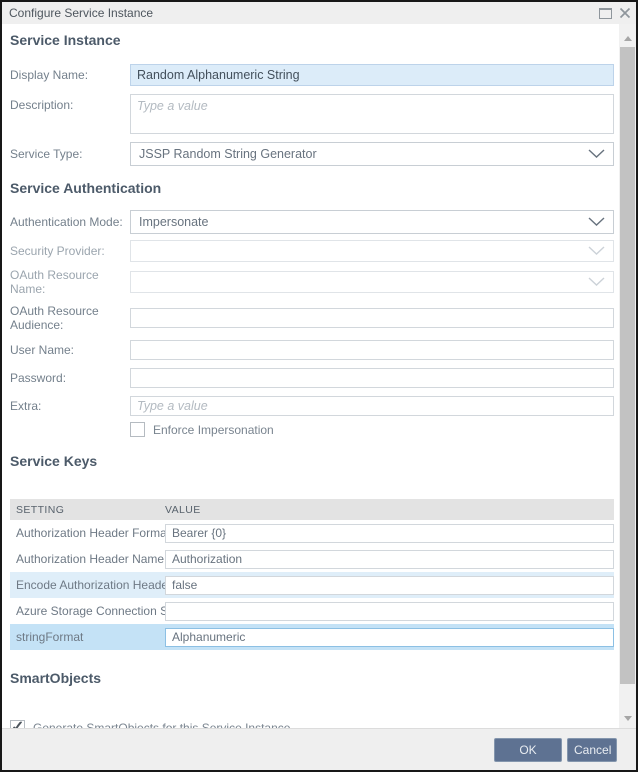 The height and width of the screenshot is (772, 638). Describe the element at coordinates (38, 378) in the screenshot. I see `password-label: Password:` at that location.